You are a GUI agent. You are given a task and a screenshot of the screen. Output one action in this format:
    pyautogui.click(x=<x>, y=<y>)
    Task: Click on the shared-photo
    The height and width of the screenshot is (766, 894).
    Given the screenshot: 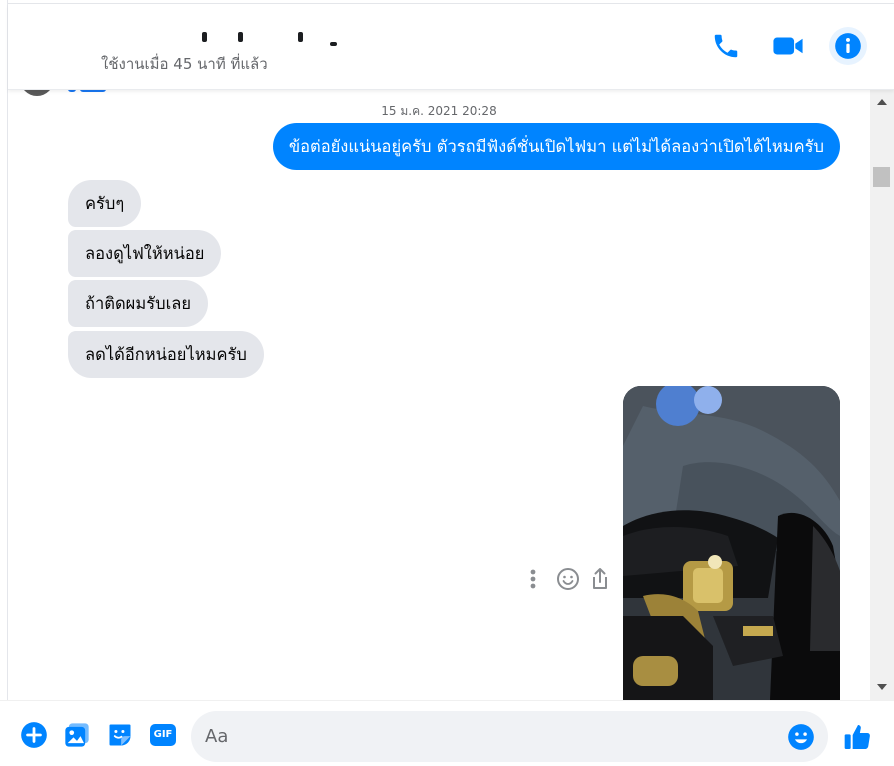 What is the action you would take?
    pyautogui.click(x=731, y=543)
    